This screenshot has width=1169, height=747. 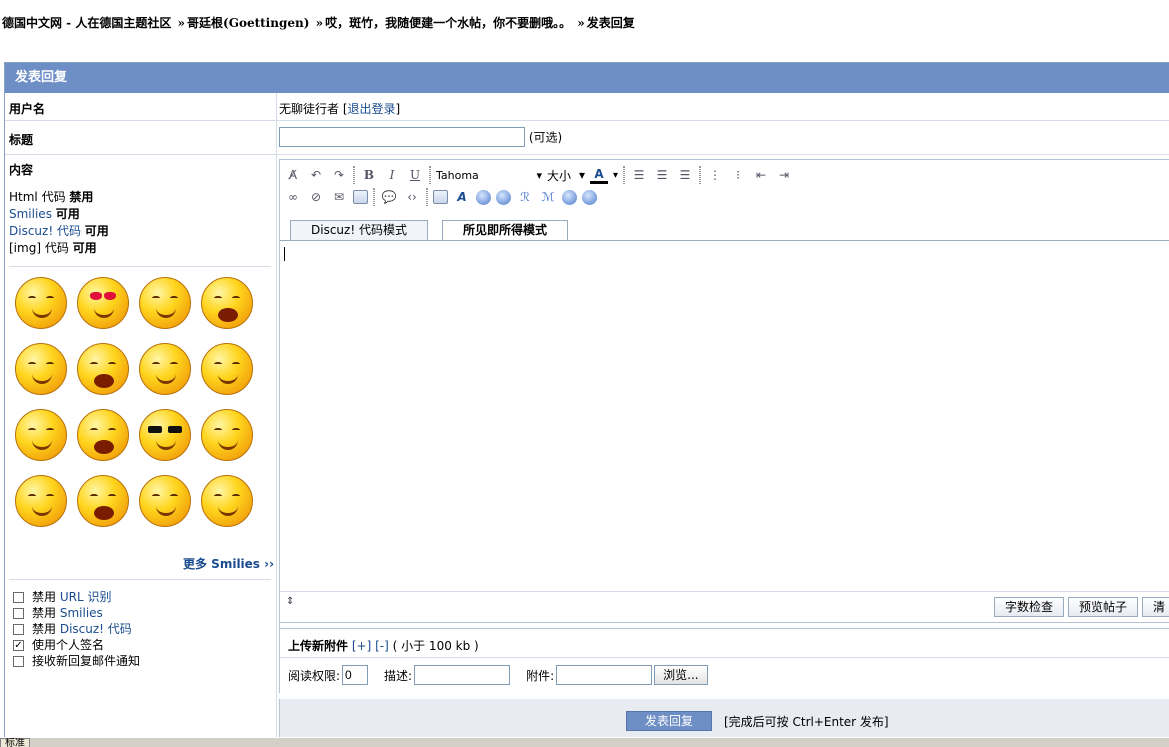 I want to click on link-icon: ∞, so click(x=293, y=197).